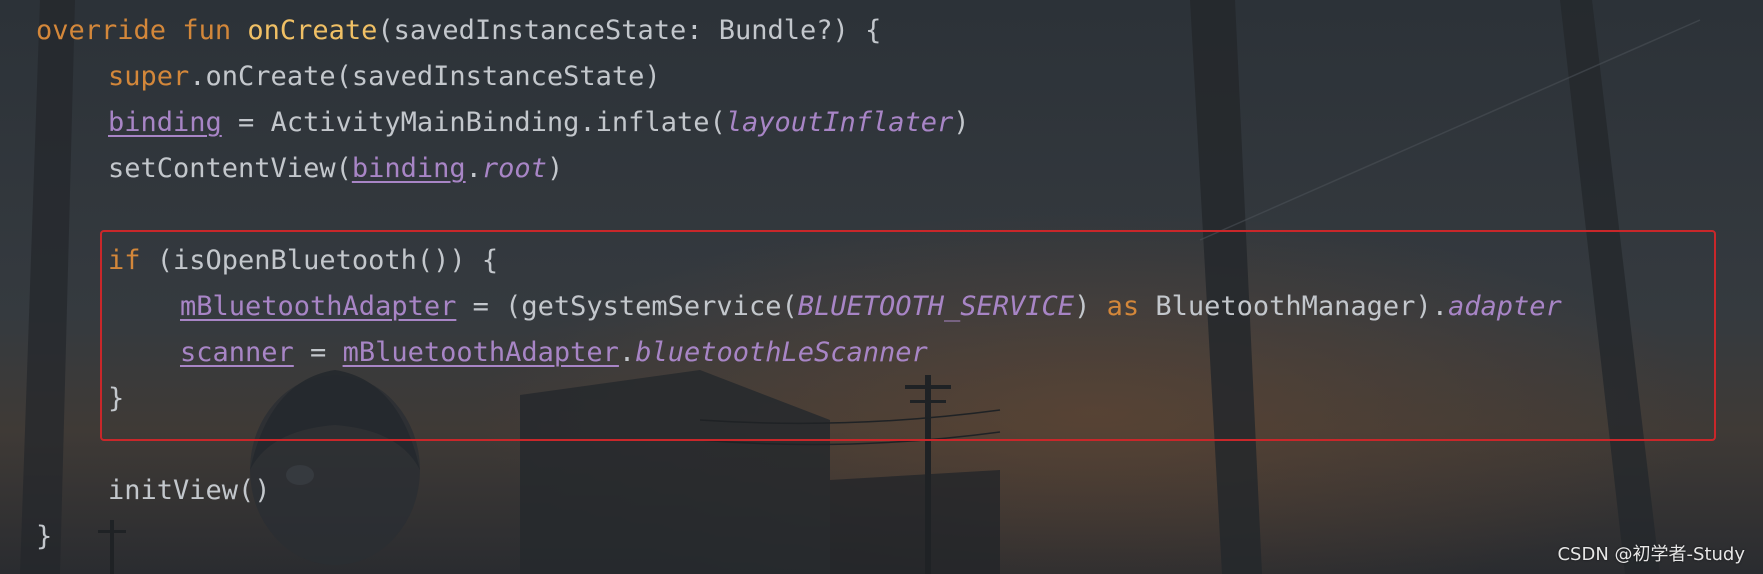 The image size is (1763, 574). I want to click on code-line-2: super.onCreate(savedInstanceState), so click(896, 77).